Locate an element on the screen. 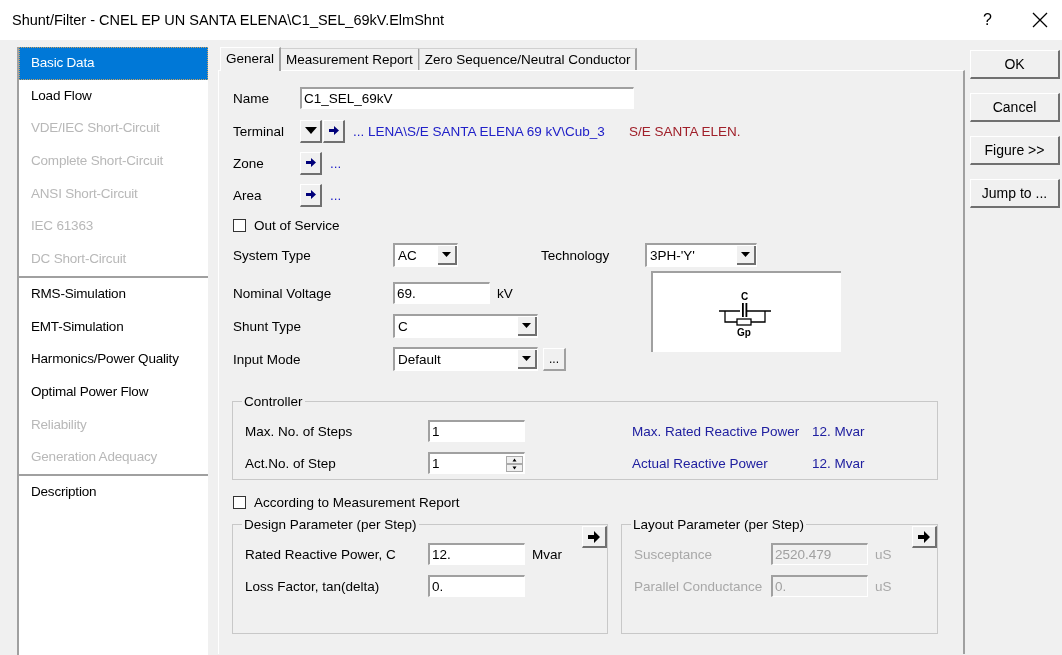 Image resolution: width=1062 pixels, height=655 pixels. group-title: Controller is located at coordinates (273, 401).